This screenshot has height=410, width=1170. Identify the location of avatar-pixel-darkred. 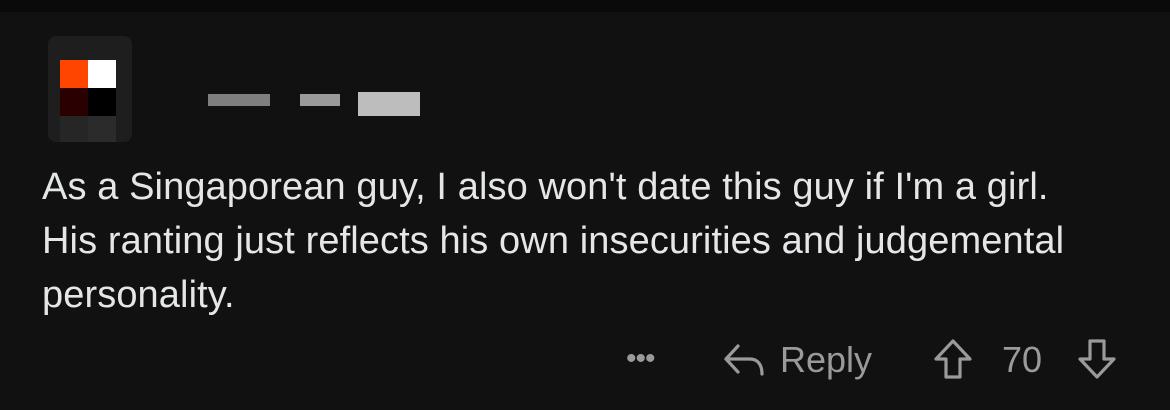
(74, 102).